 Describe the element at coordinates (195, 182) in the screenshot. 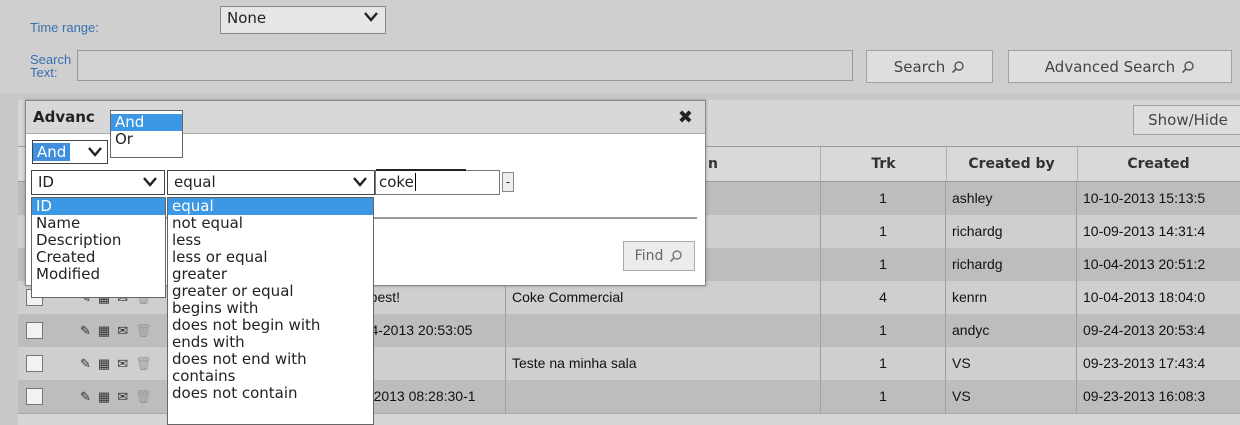

I see `operator-value: equal` at that location.